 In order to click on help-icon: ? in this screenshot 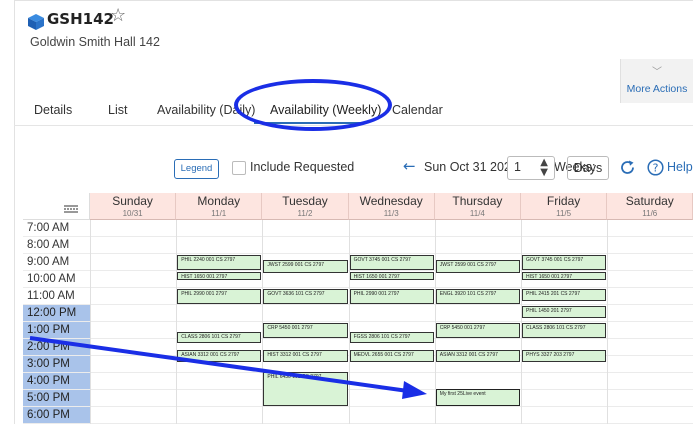, I will do `click(655, 167)`.